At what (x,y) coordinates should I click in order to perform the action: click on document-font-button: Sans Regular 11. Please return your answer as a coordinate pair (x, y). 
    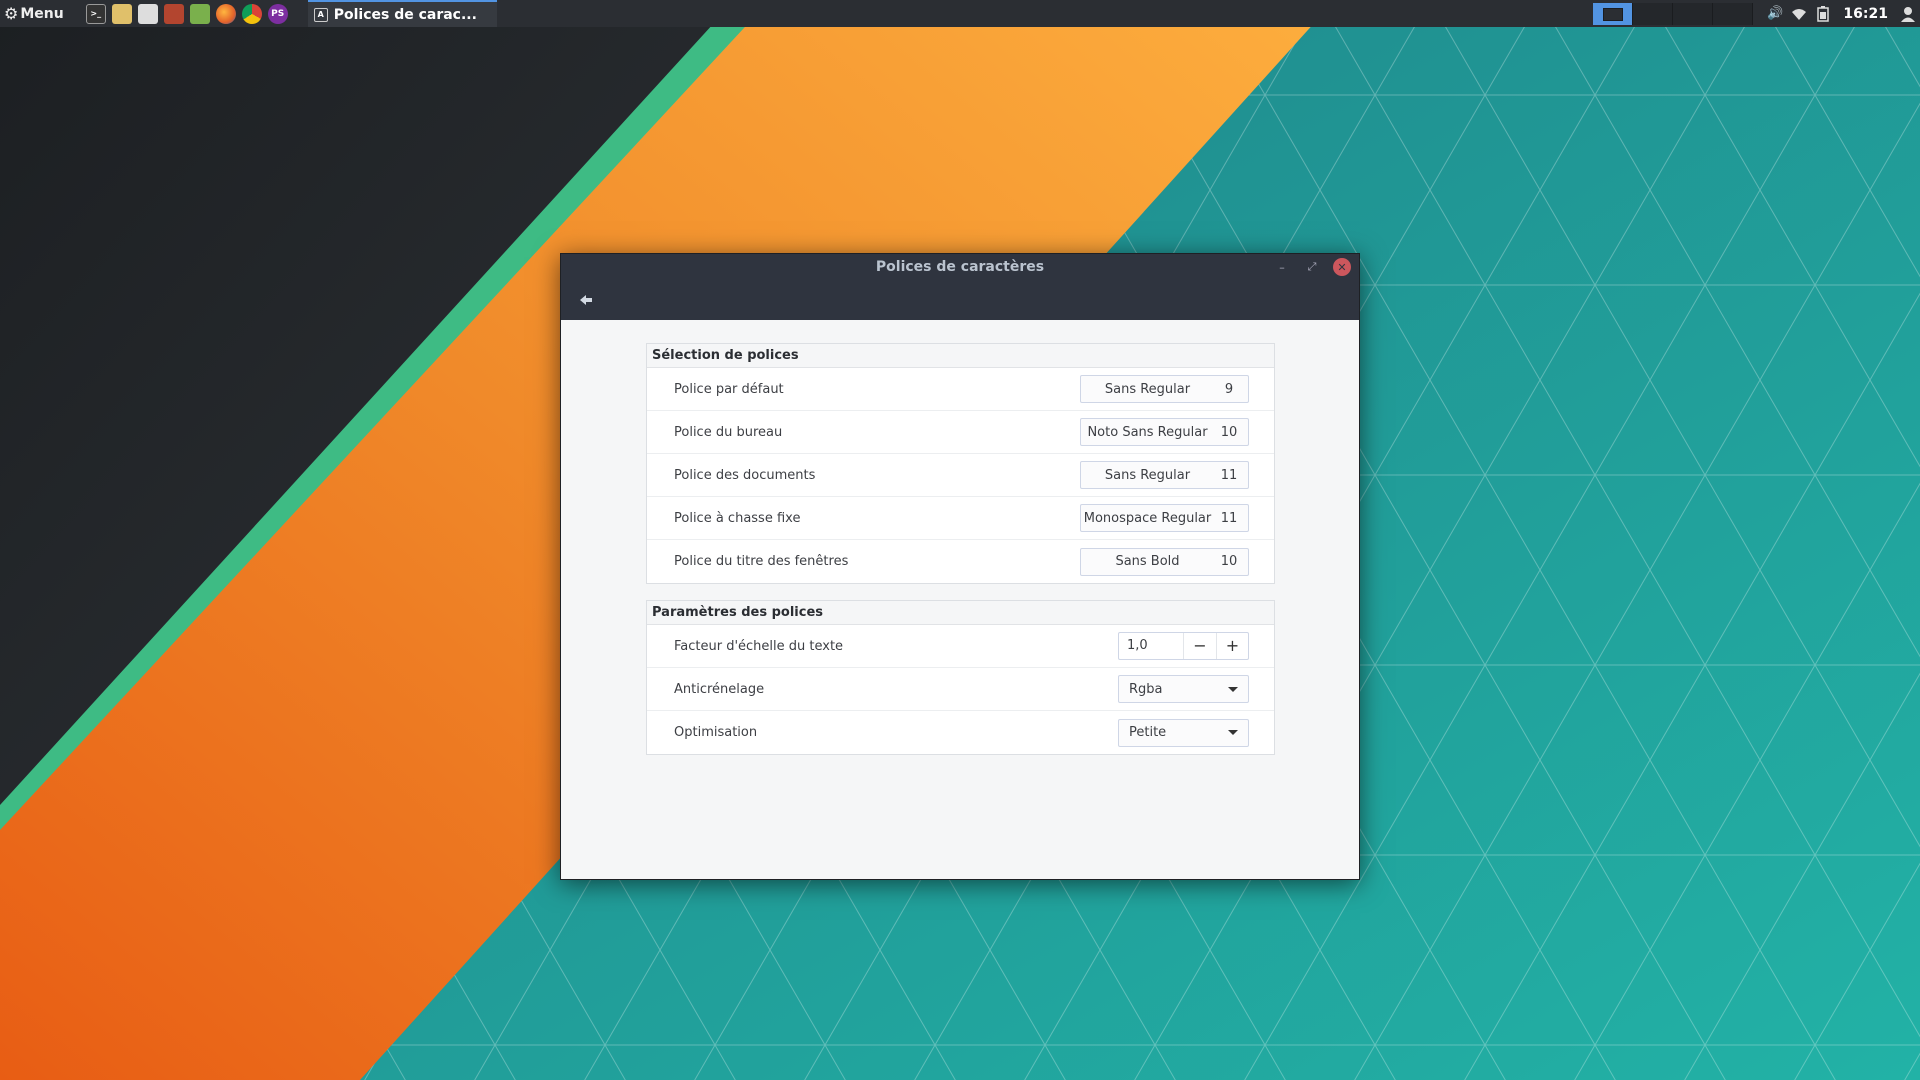
    Looking at the image, I should click on (1164, 475).